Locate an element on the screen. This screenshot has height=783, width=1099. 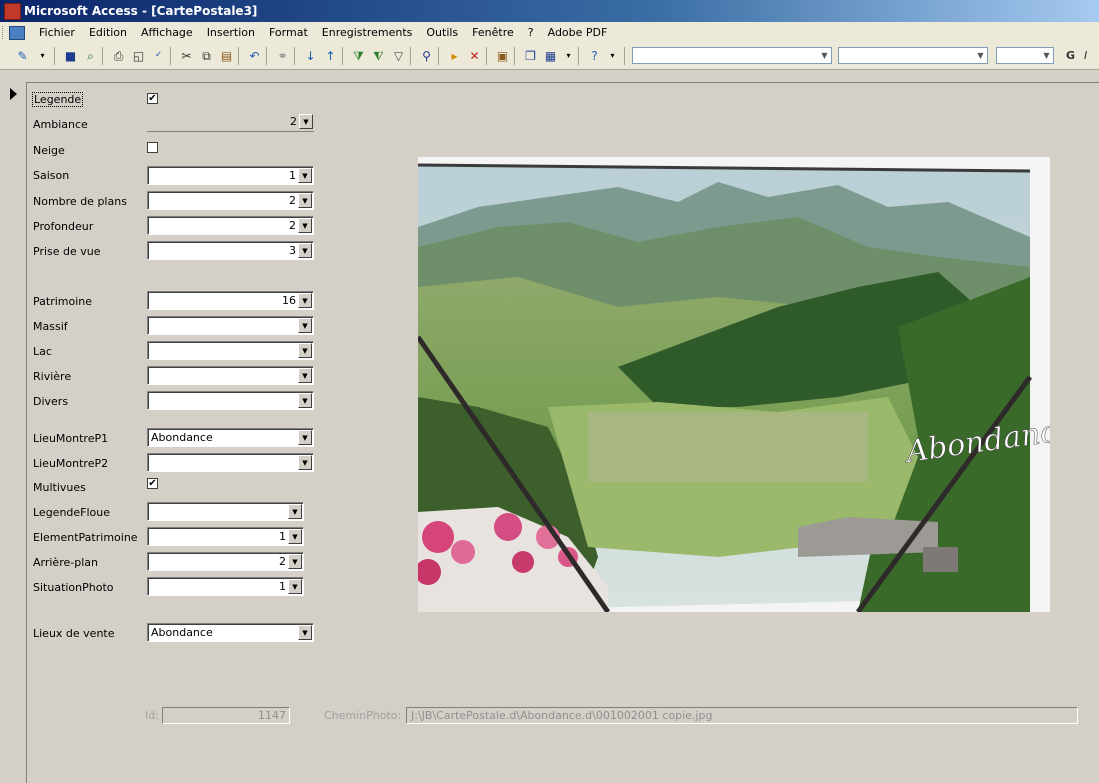
access-app-icon is located at coordinates (12, 11).